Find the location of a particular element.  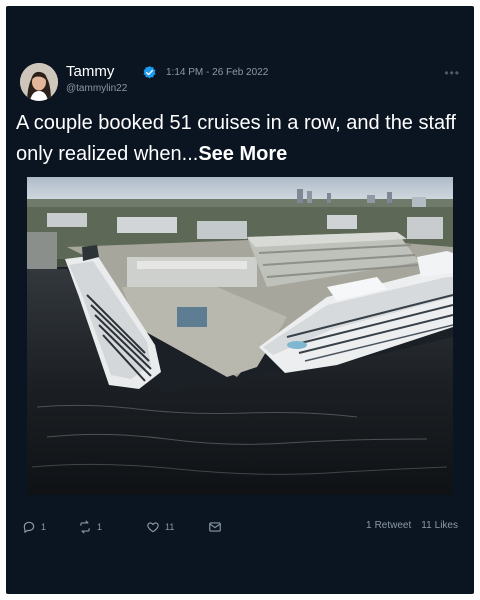

like-button: 11 is located at coordinates (160, 527).